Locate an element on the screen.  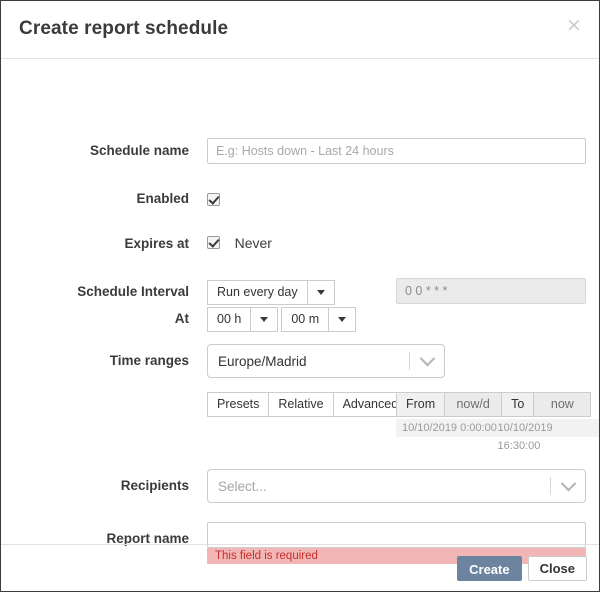
schedule-interval-caret-button is located at coordinates (320, 292).